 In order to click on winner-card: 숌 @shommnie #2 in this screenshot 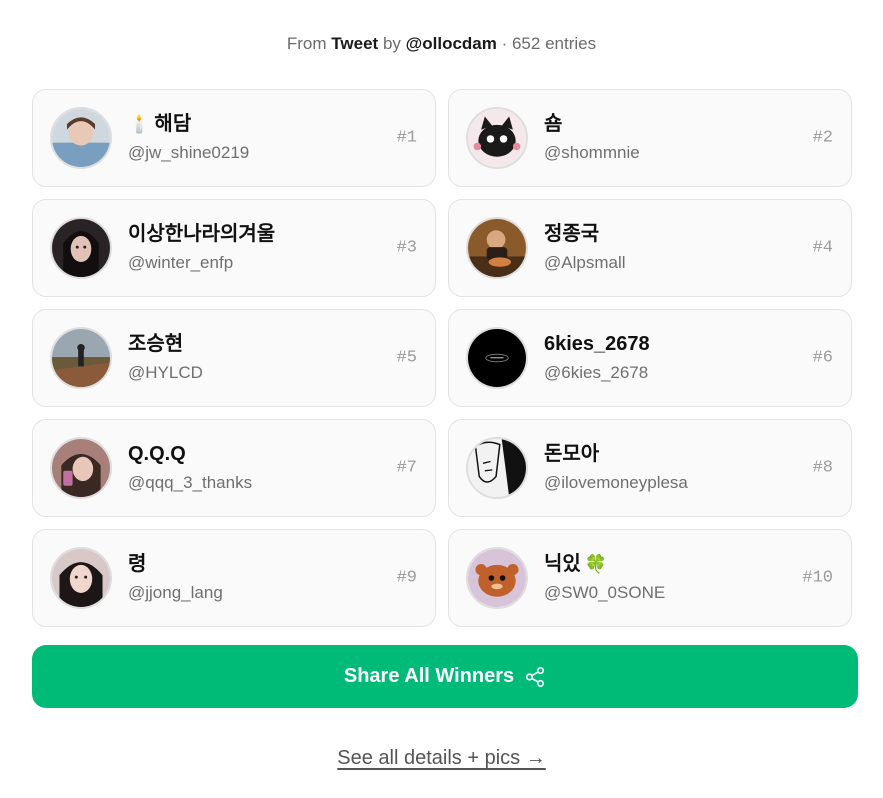, I will do `click(650, 138)`.